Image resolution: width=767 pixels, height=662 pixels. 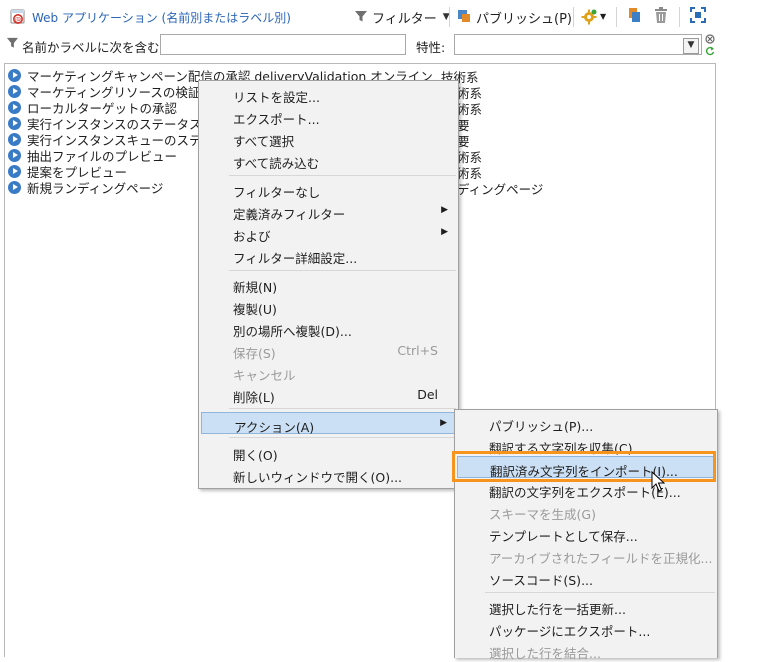 I want to click on menu-item-duplicate: 複製(U), so click(x=328, y=306).